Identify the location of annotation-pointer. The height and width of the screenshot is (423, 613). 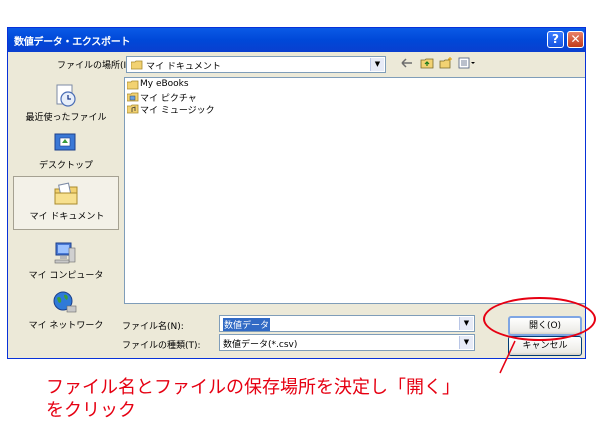
(507, 357).